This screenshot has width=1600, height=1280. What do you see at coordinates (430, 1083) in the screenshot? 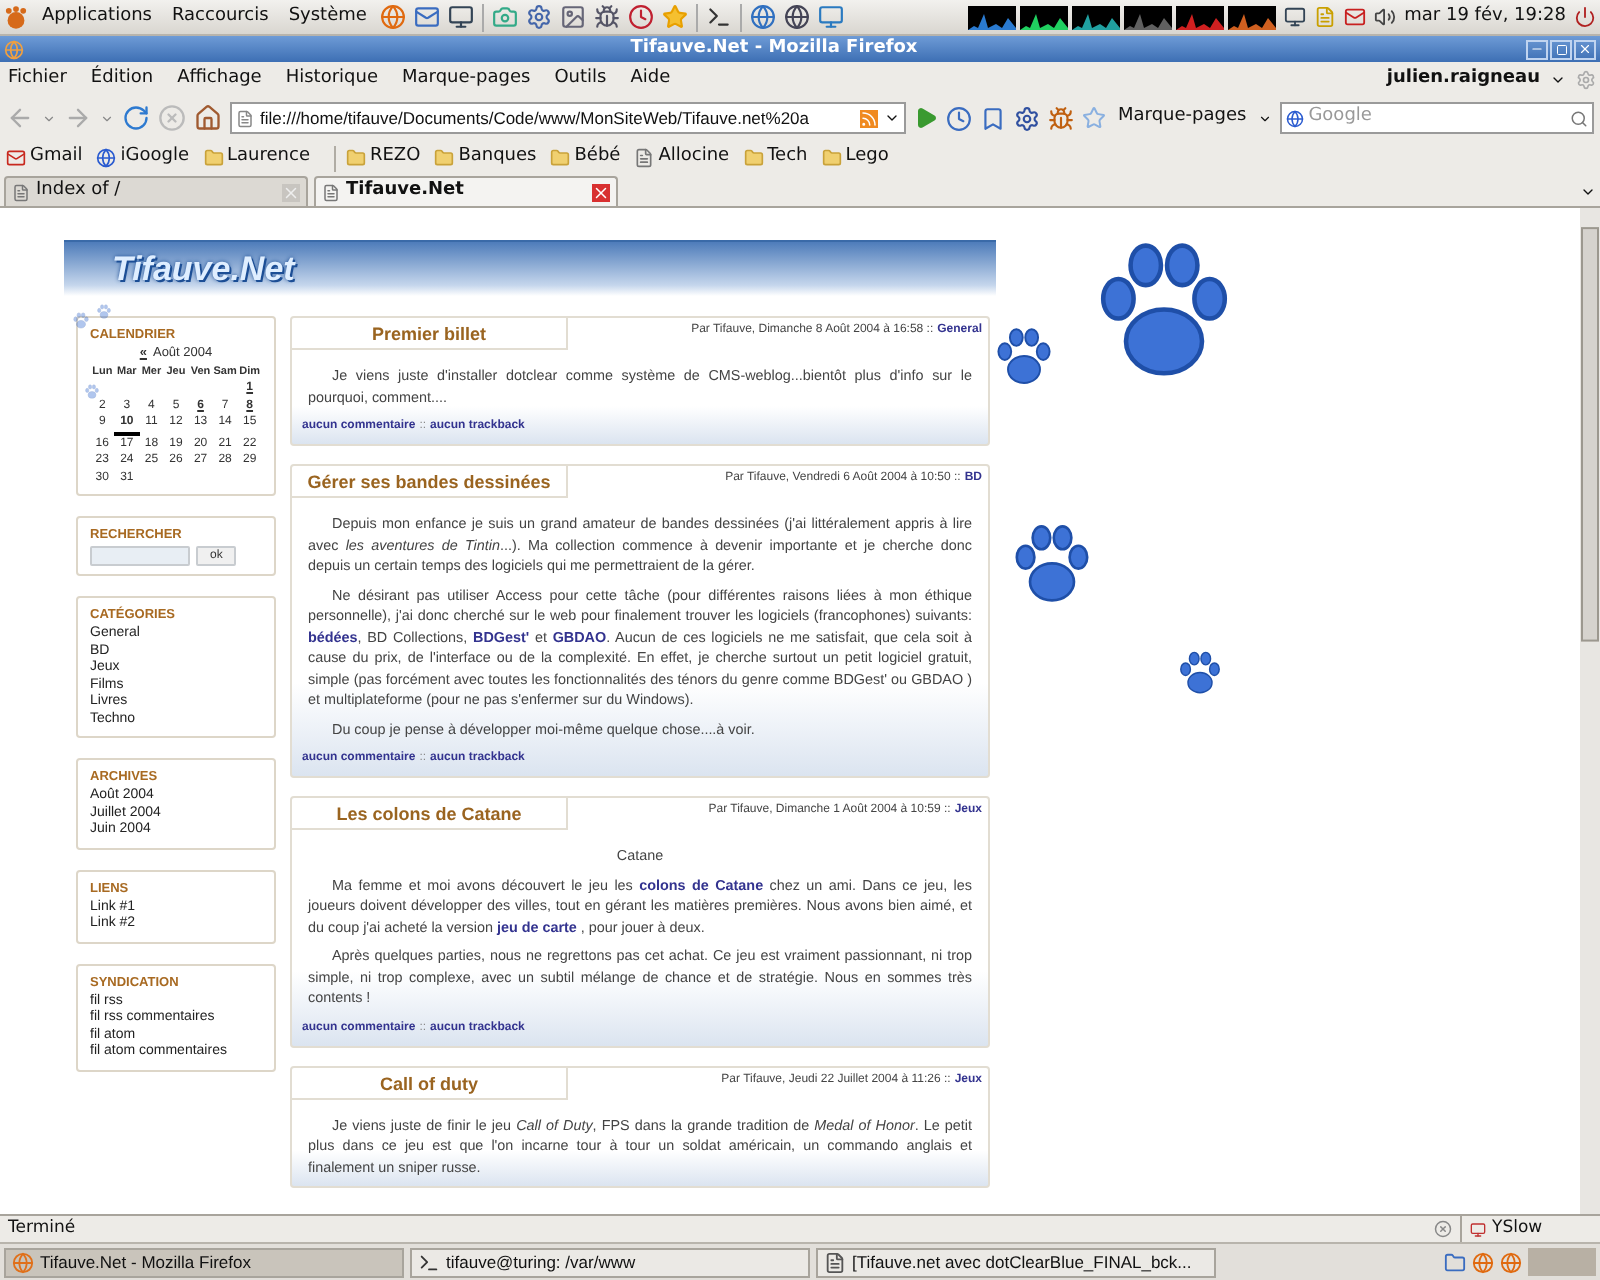
I see `post-title: Call of duty` at bounding box center [430, 1083].